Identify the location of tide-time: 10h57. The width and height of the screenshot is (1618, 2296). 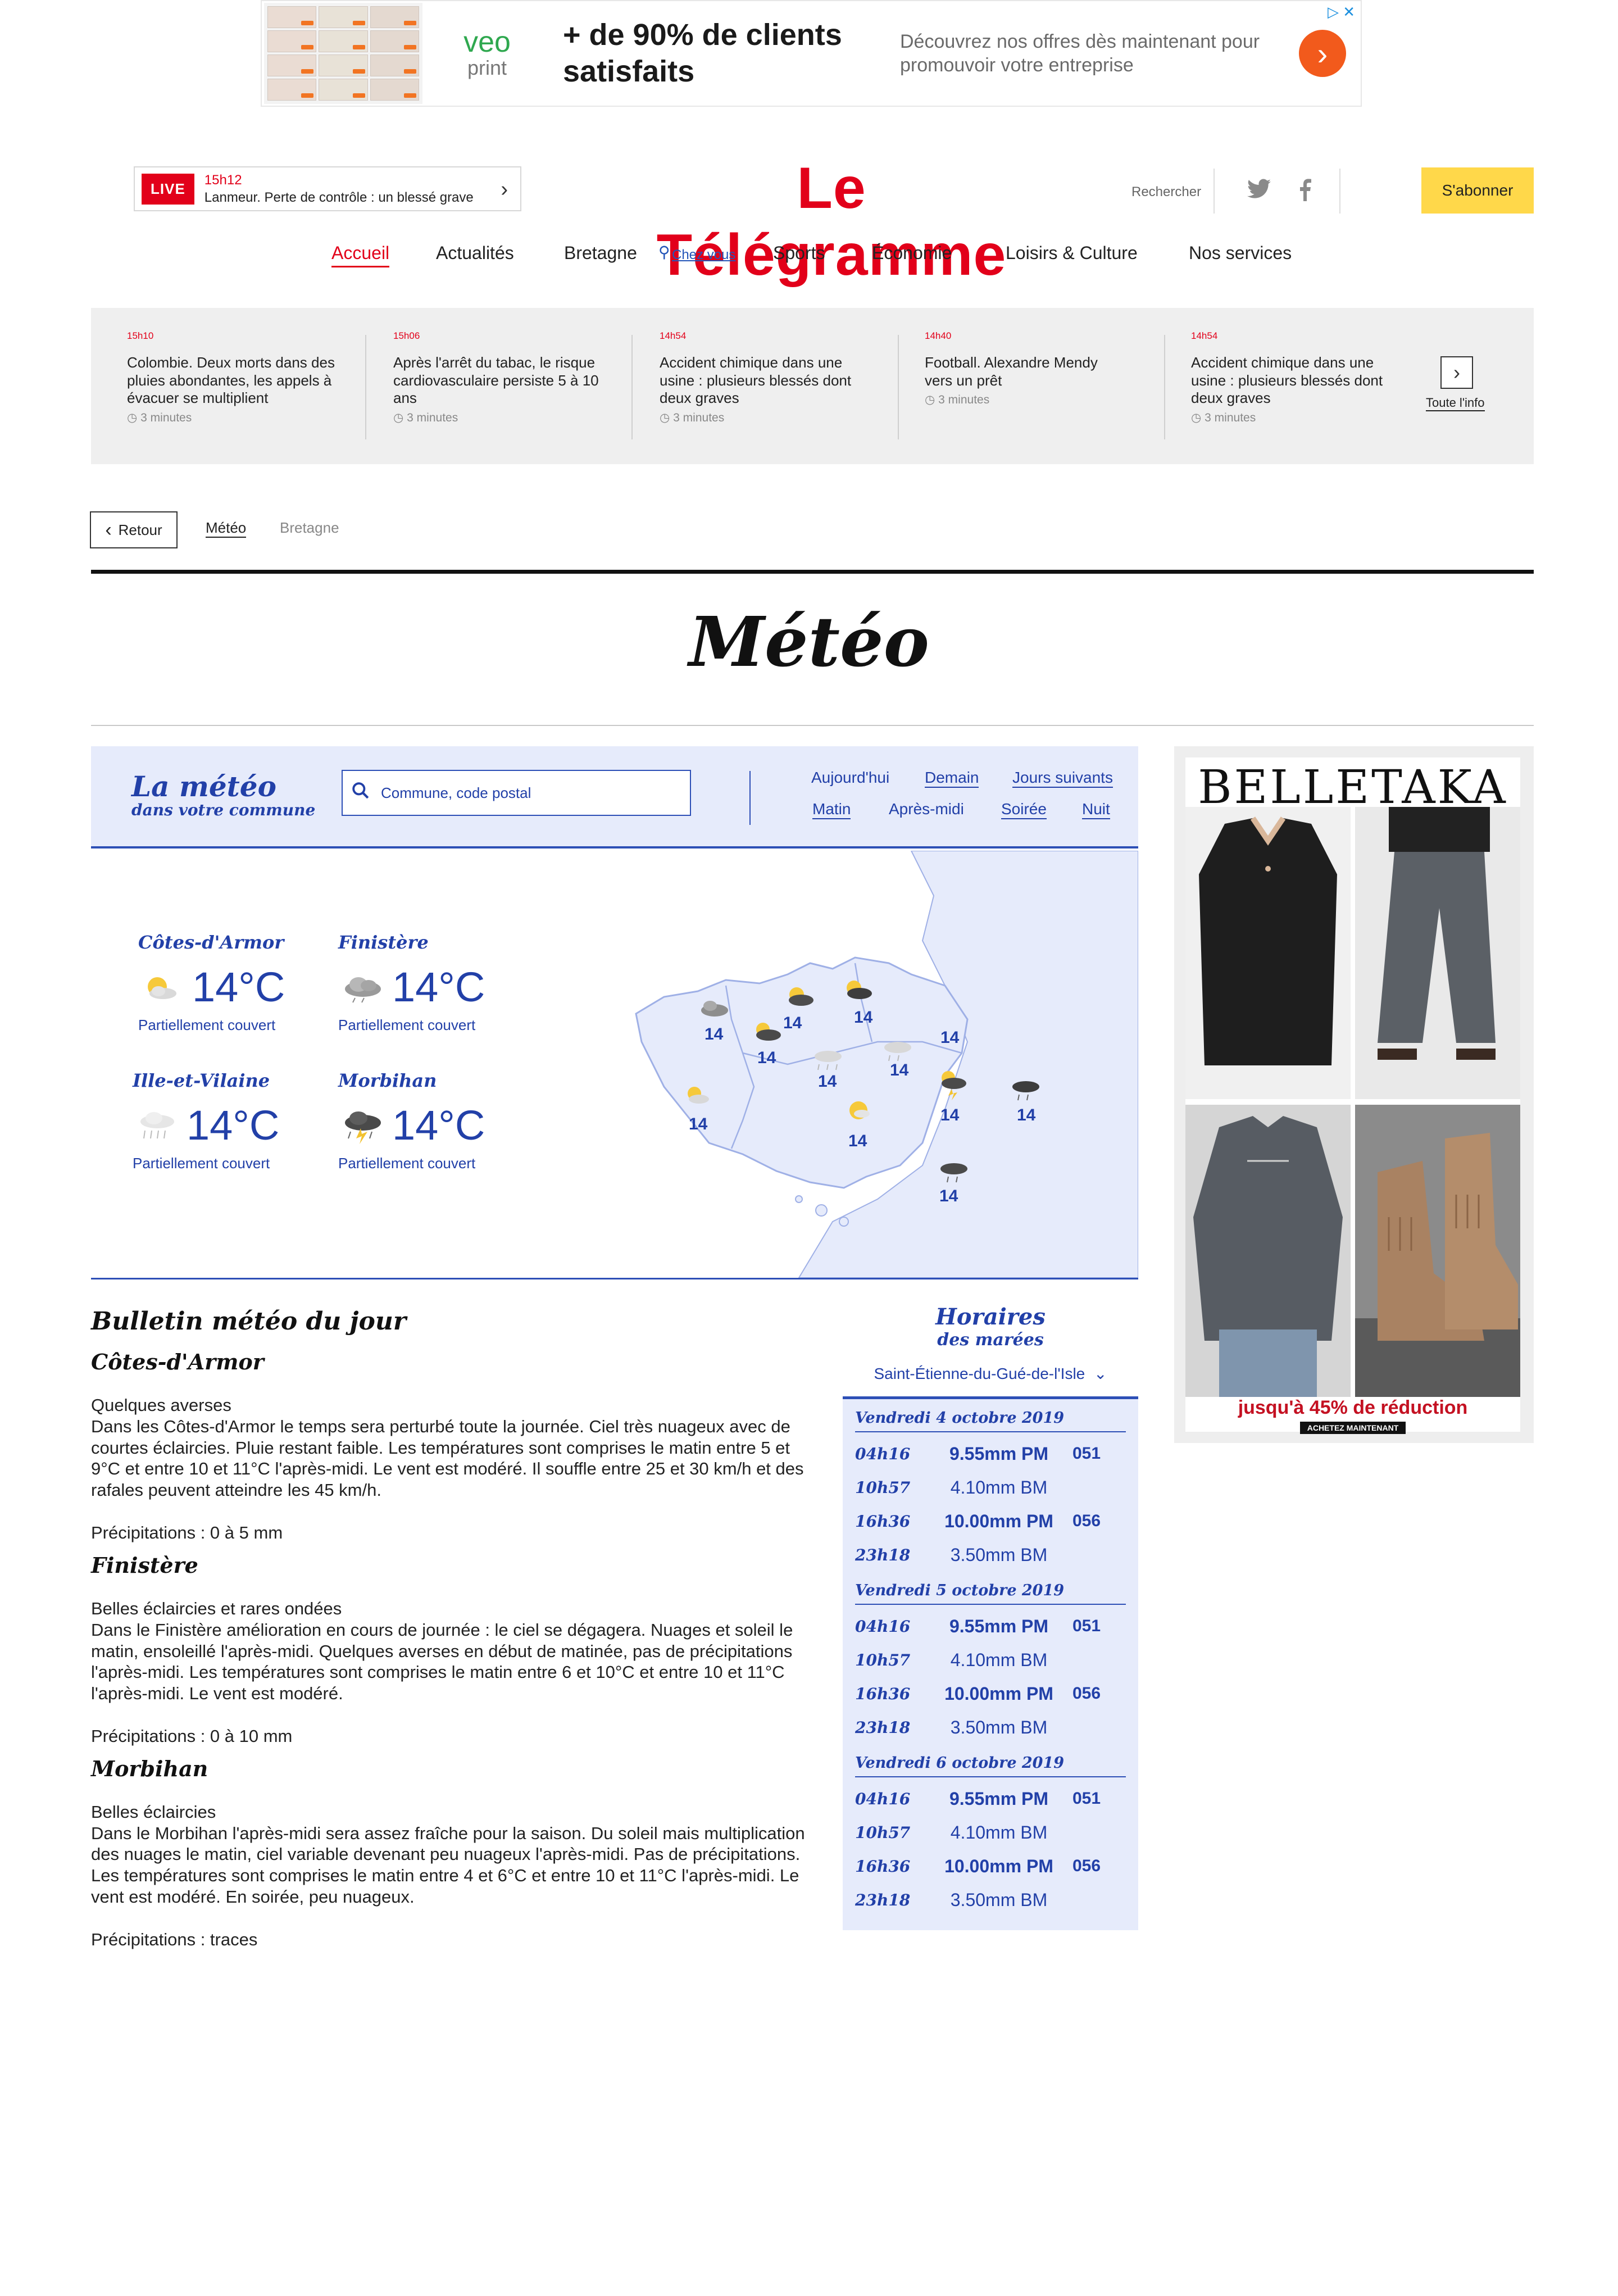
(883, 1659).